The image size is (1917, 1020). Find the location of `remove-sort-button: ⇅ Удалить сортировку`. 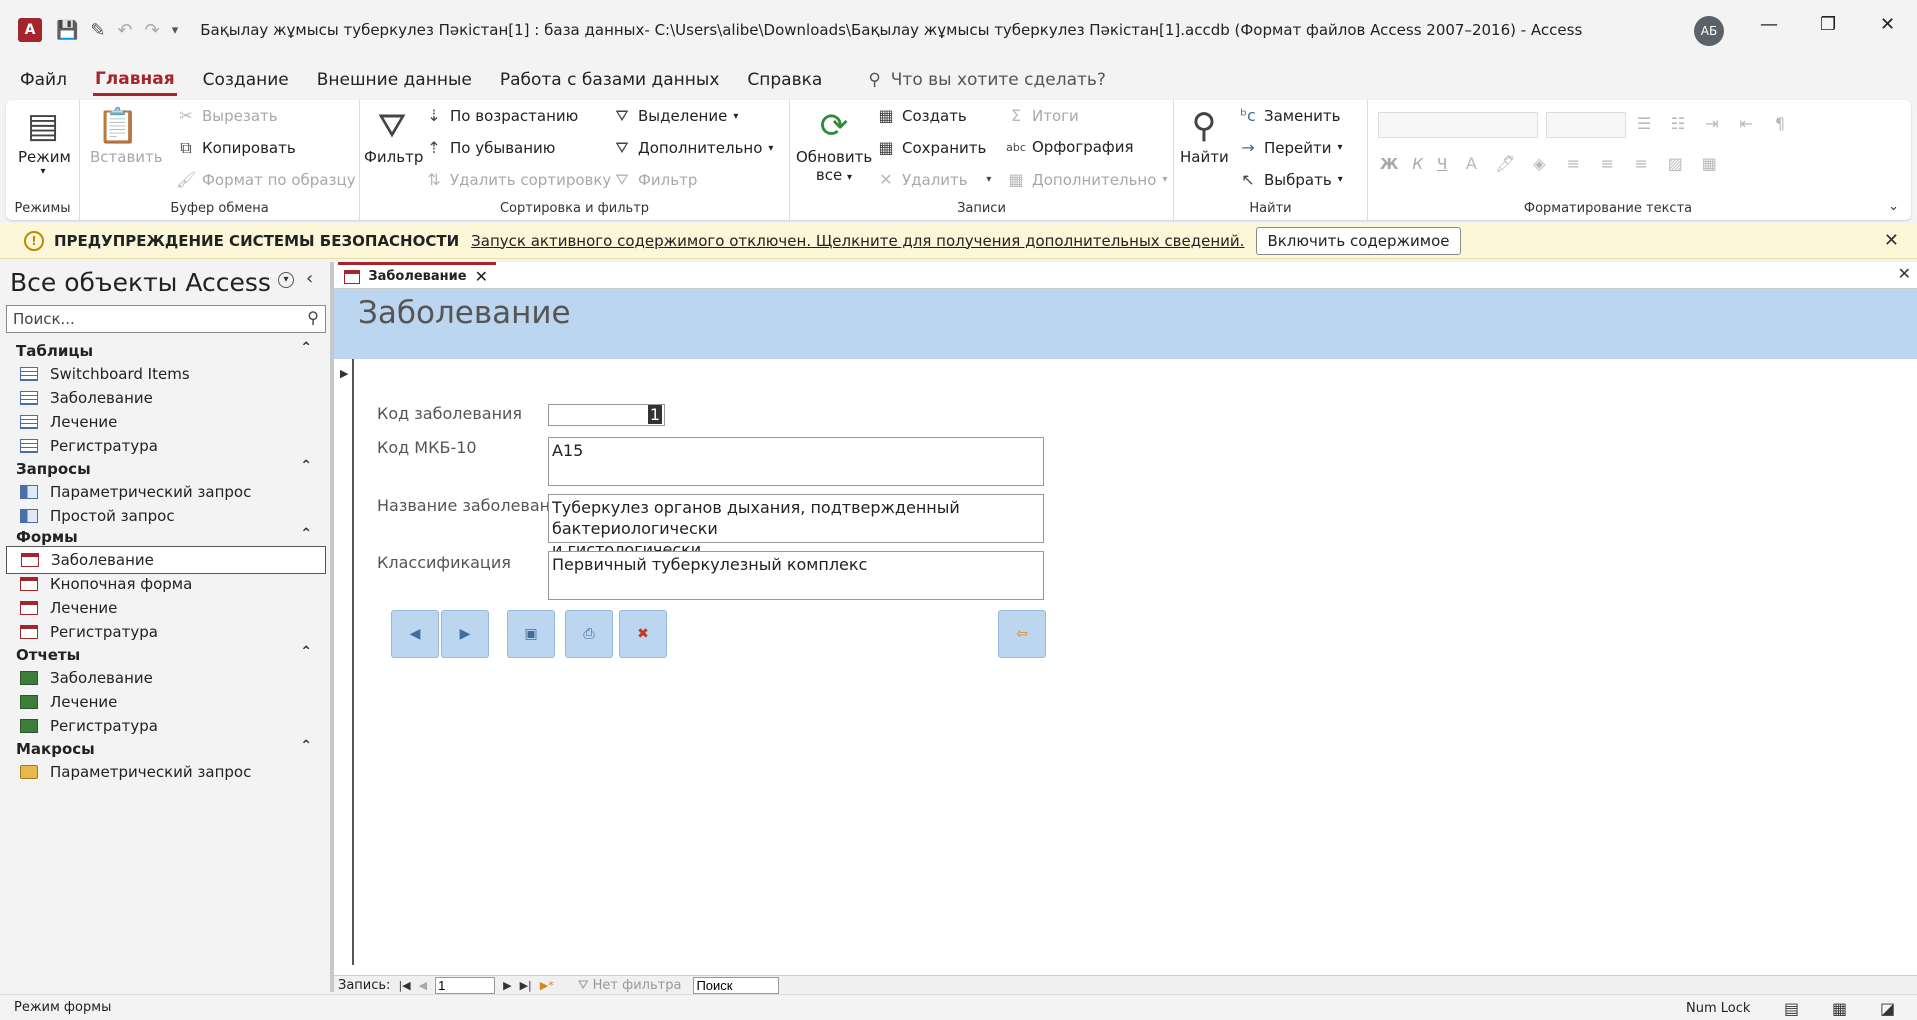

remove-sort-button: ⇅ Удалить сортировку is located at coordinates (517, 179).